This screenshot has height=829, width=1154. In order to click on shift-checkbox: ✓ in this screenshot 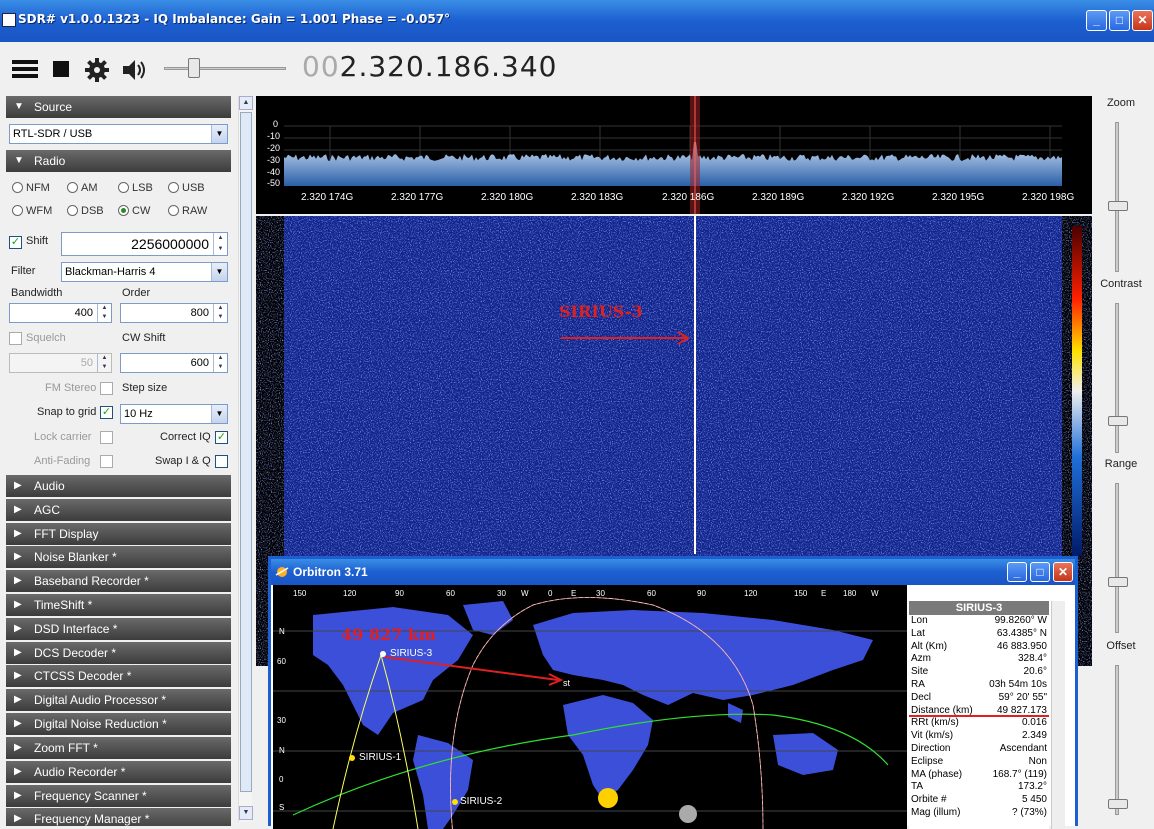, I will do `click(15, 242)`.